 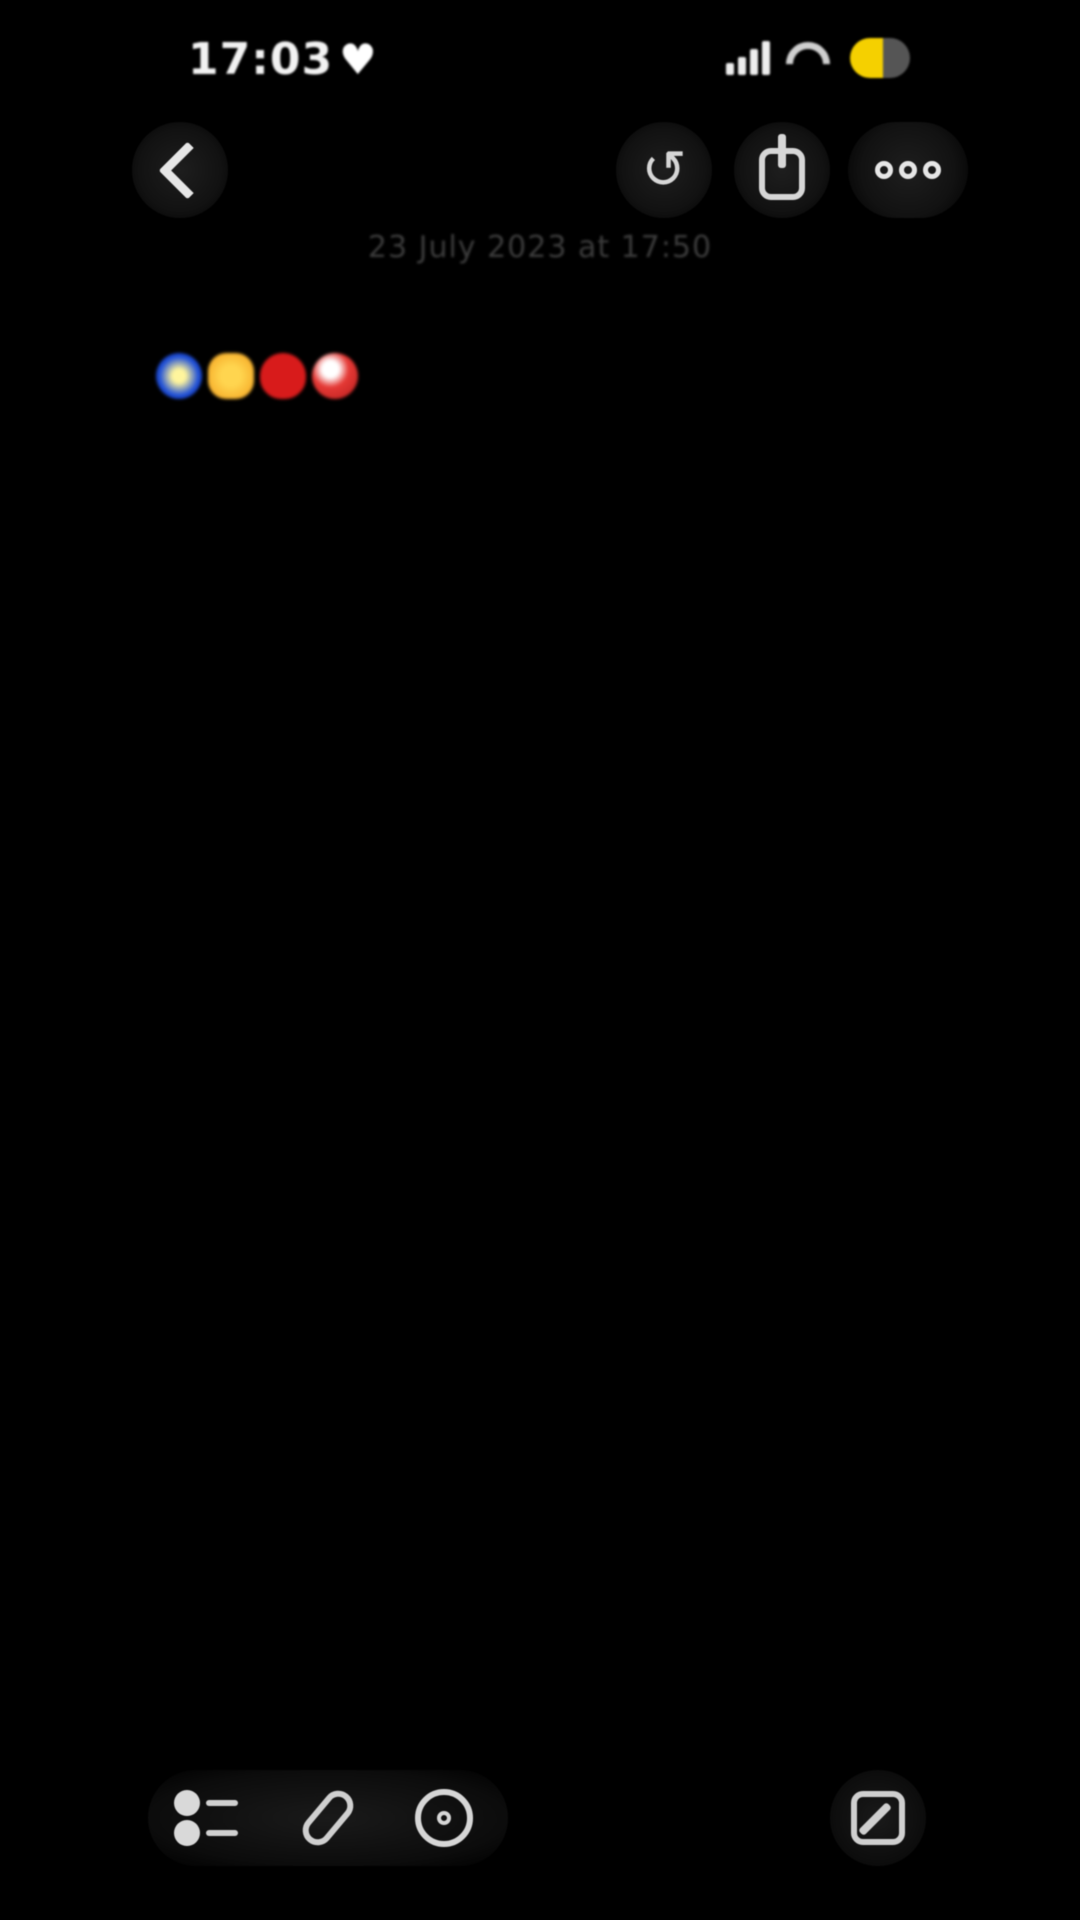 I want to click on share-icon, so click(x=782, y=167).